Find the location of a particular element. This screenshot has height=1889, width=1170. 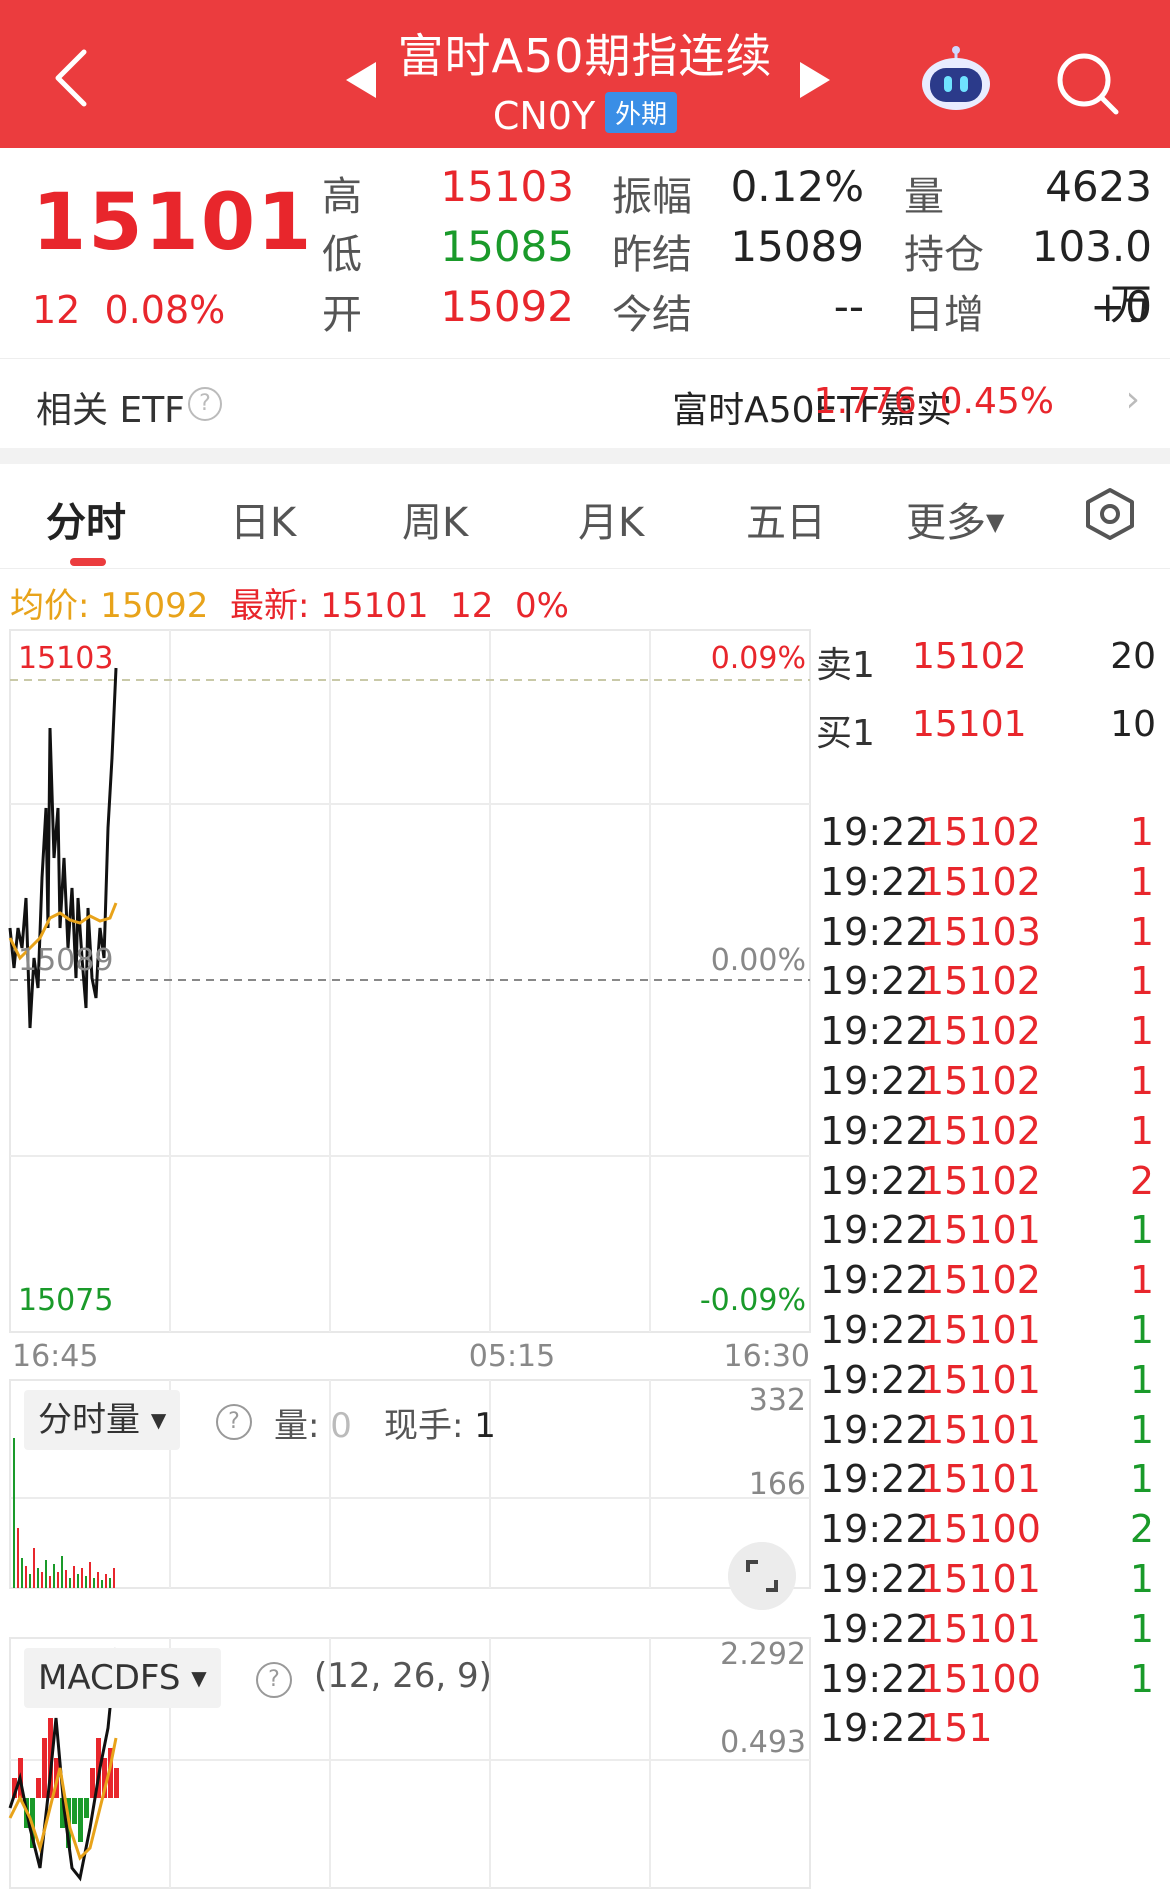

prev-settle-label: 昨结 is located at coordinates (652, 255).